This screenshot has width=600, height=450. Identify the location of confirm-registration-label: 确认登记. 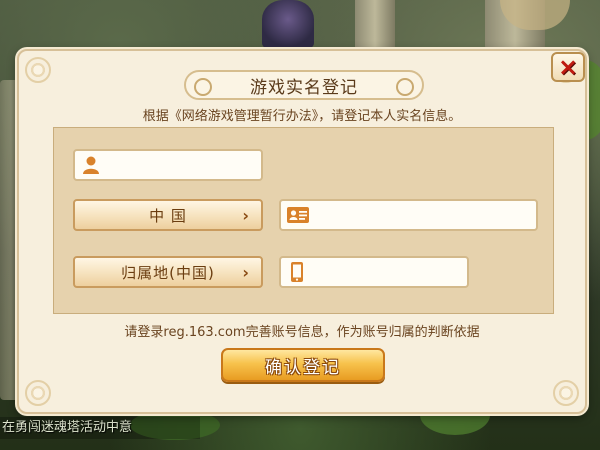
(303, 367).